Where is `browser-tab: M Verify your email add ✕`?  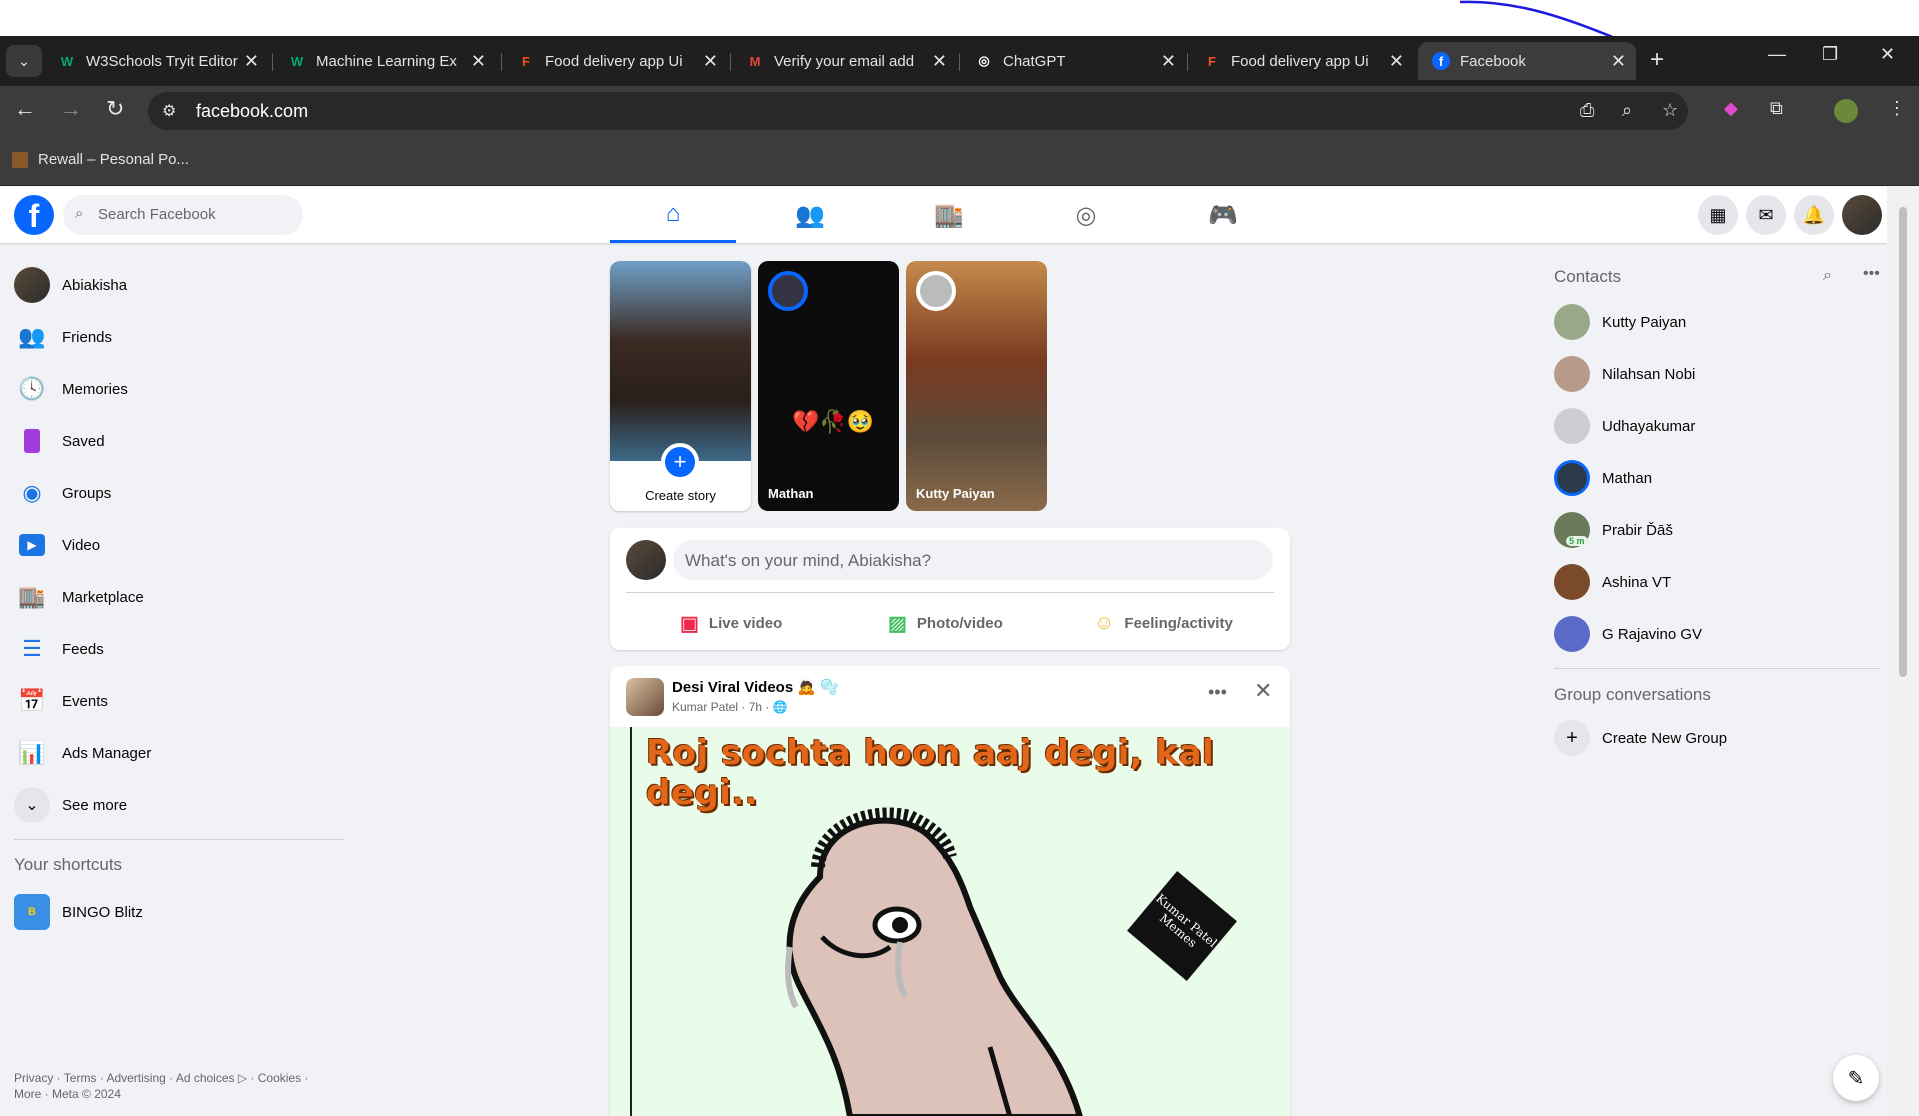 browser-tab: M Verify your email add ✕ is located at coordinates (844, 61).